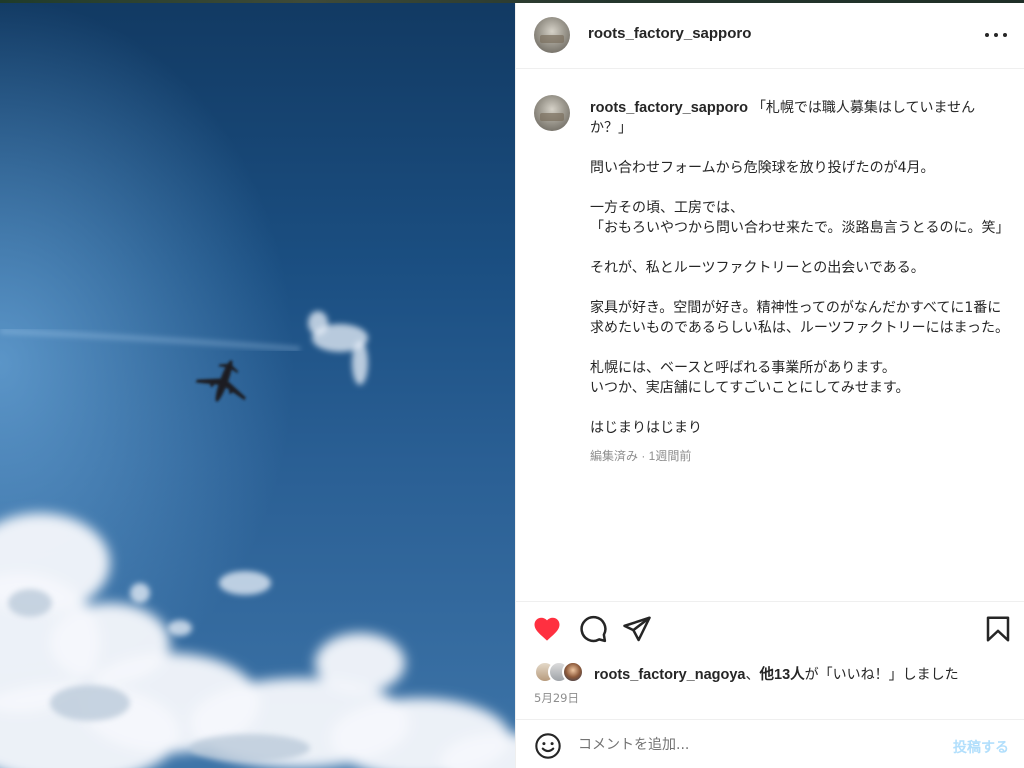 This screenshot has height=768, width=1024. I want to click on caption-paragraph: 問い合わせフォームから危険球を放り投げたのが4月。, so click(762, 168).